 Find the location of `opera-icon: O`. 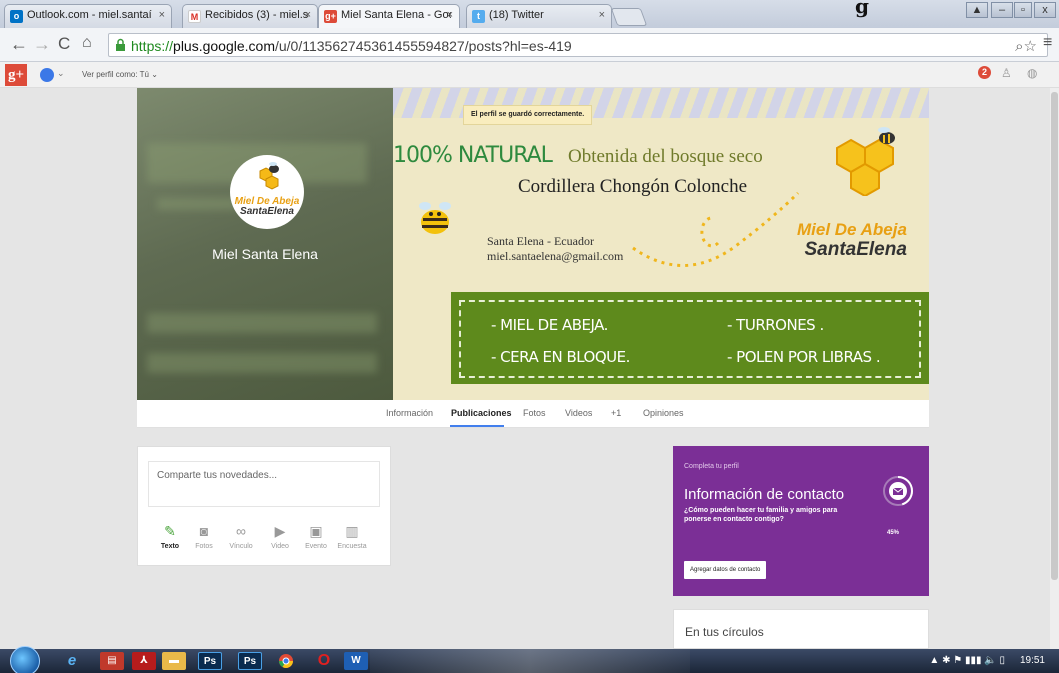

opera-icon: O is located at coordinates (324, 661).